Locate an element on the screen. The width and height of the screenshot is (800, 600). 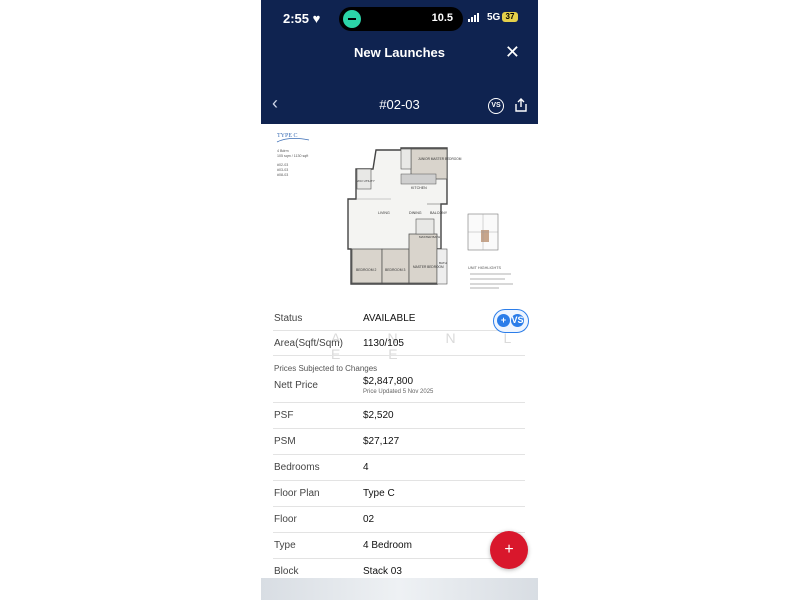
floor-plan-row: Floor Plan Type C is located at coordinates (399, 494).